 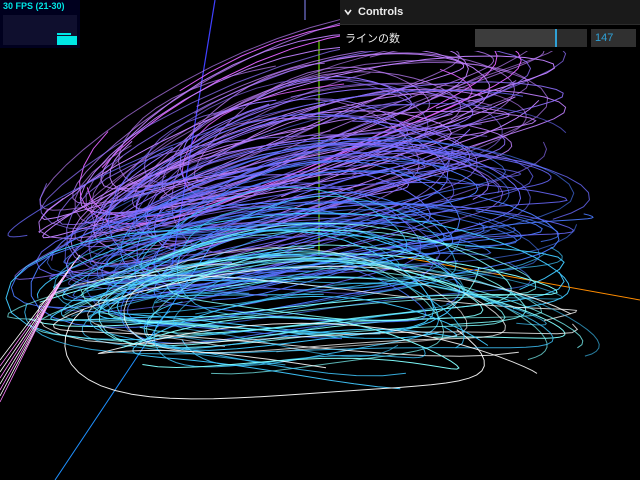 I want to click on fps-label: 30 FPS (21-30), so click(x=34, y=6).